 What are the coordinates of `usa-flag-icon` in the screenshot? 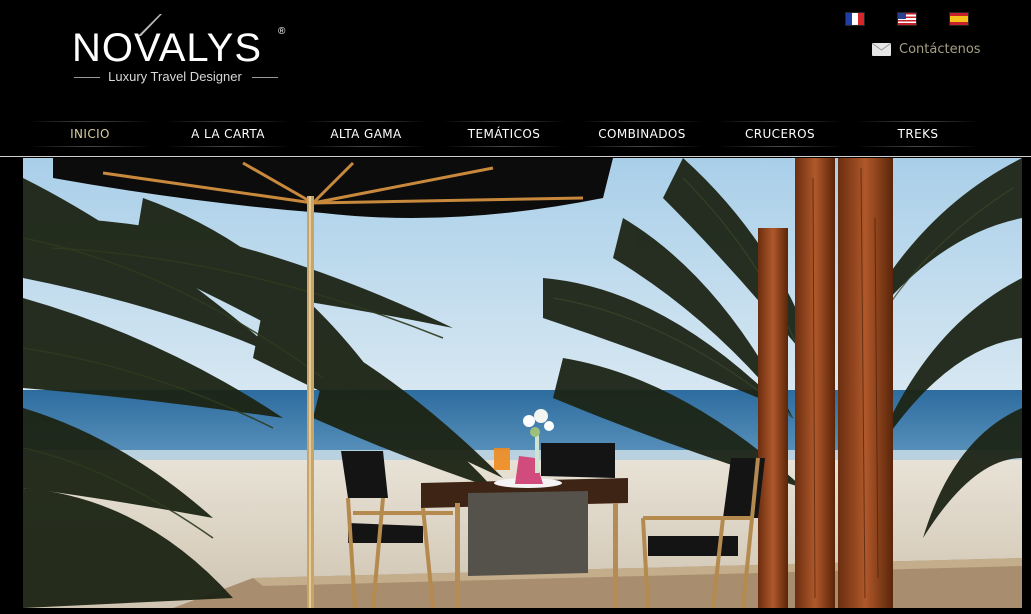 It's located at (907, 19).